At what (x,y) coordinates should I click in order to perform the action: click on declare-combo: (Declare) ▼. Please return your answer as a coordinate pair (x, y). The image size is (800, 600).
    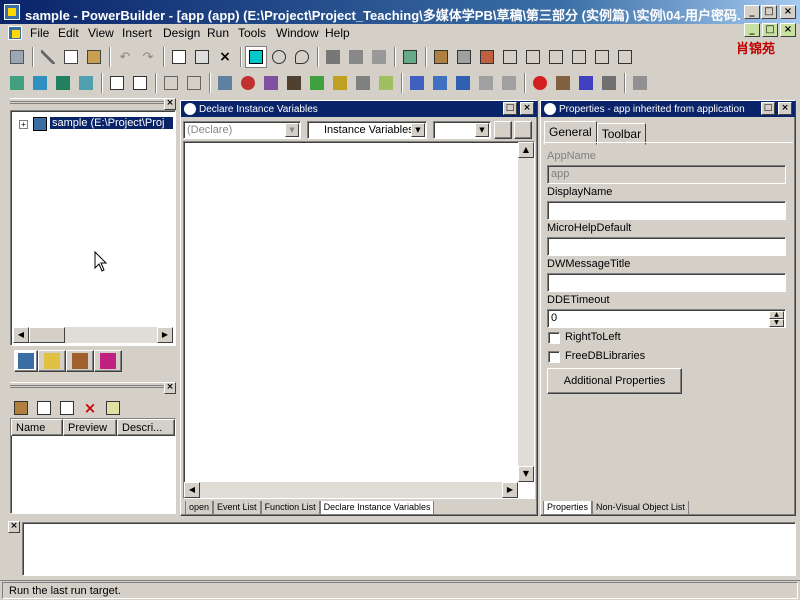
    Looking at the image, I should click on (242, 130).